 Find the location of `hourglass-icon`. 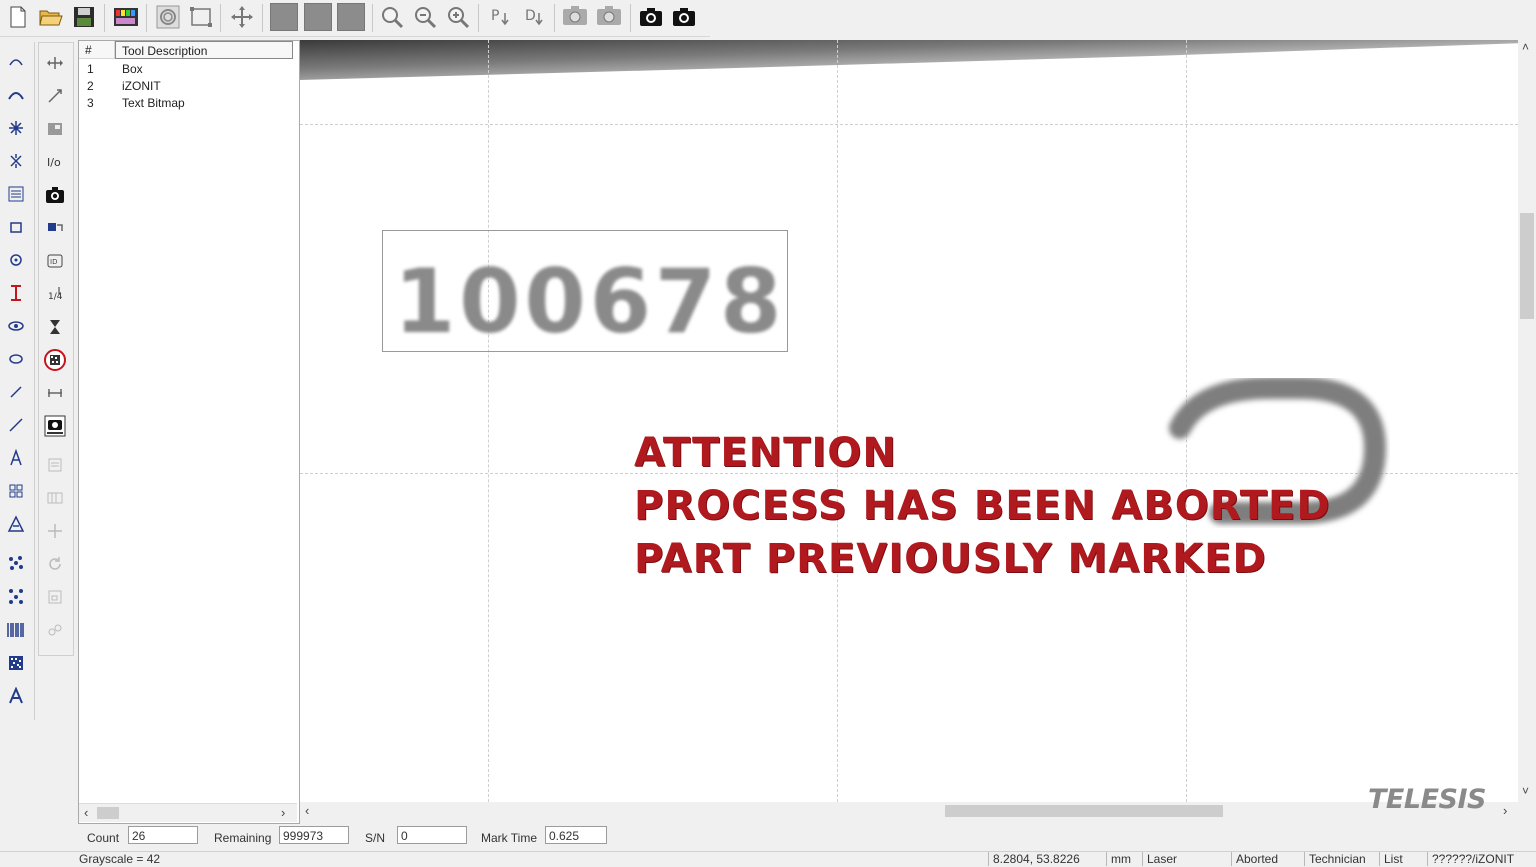

hourglass-icon is located at coordinates (55, 327).